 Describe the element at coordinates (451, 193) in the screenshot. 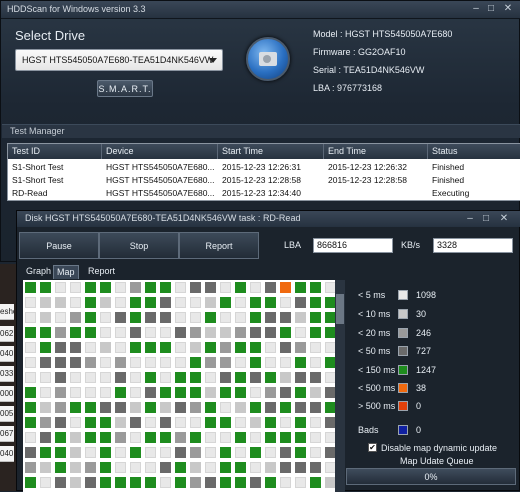

I see `cell-status: Executing` at that location.